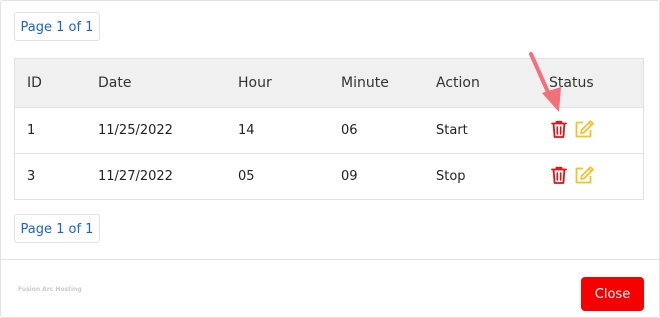  Describe the element at coordinates (57, 26) in the screenshot. I see `pagination-top: Page 1 of 1` at that location.